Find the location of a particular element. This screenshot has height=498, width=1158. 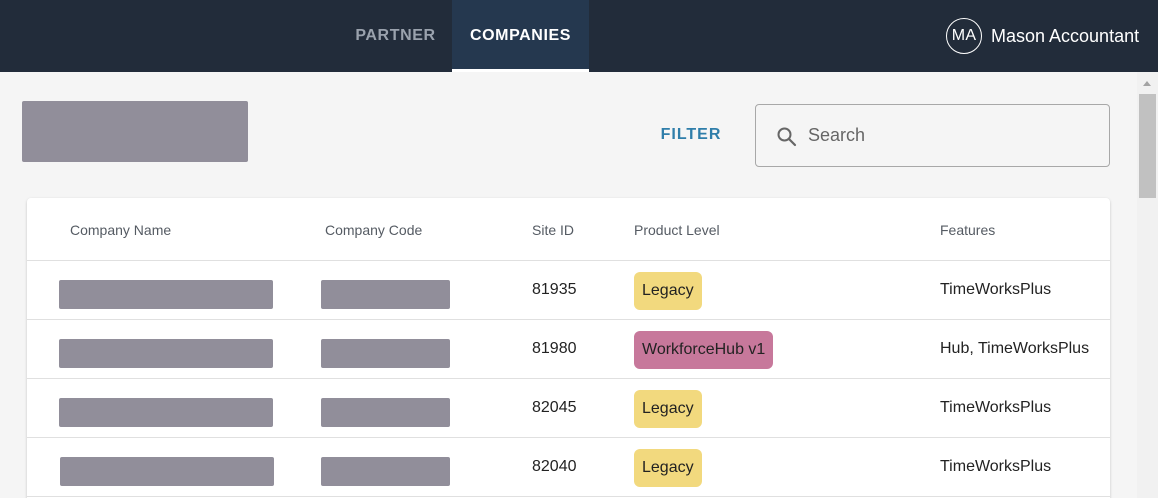

search-icon is located at coordinates (787, 137).